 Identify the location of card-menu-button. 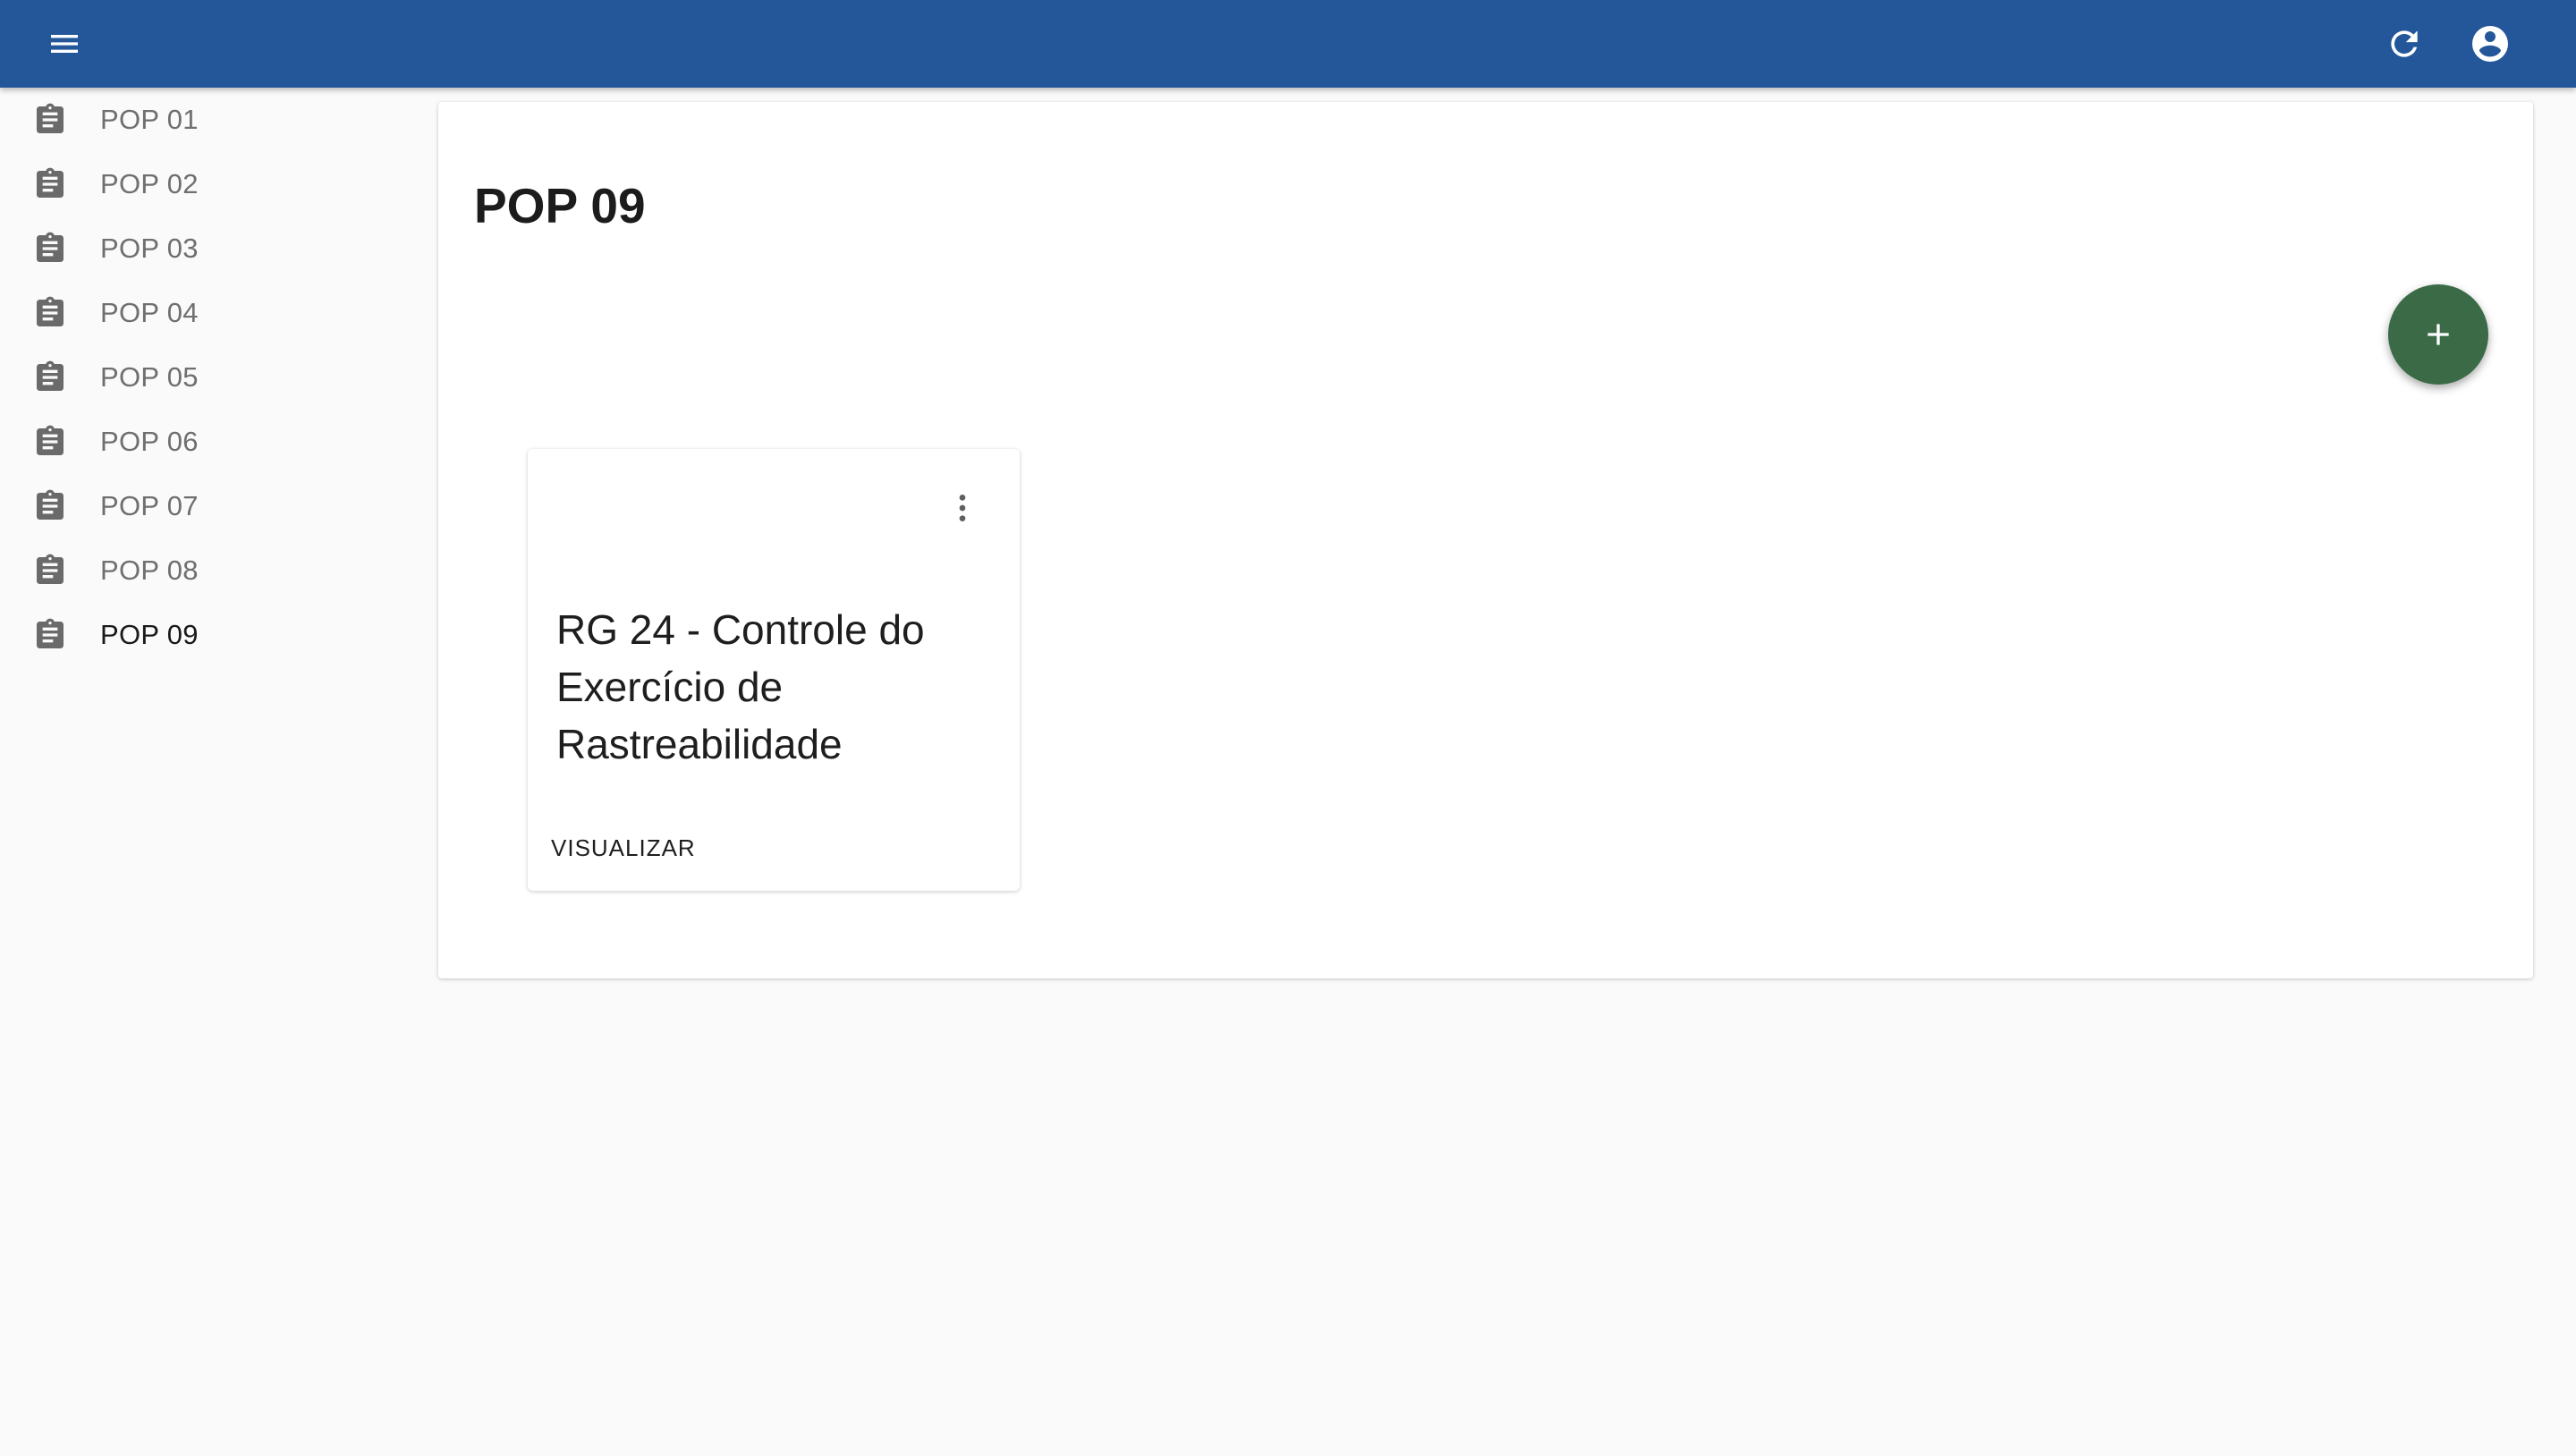
(962, 508).